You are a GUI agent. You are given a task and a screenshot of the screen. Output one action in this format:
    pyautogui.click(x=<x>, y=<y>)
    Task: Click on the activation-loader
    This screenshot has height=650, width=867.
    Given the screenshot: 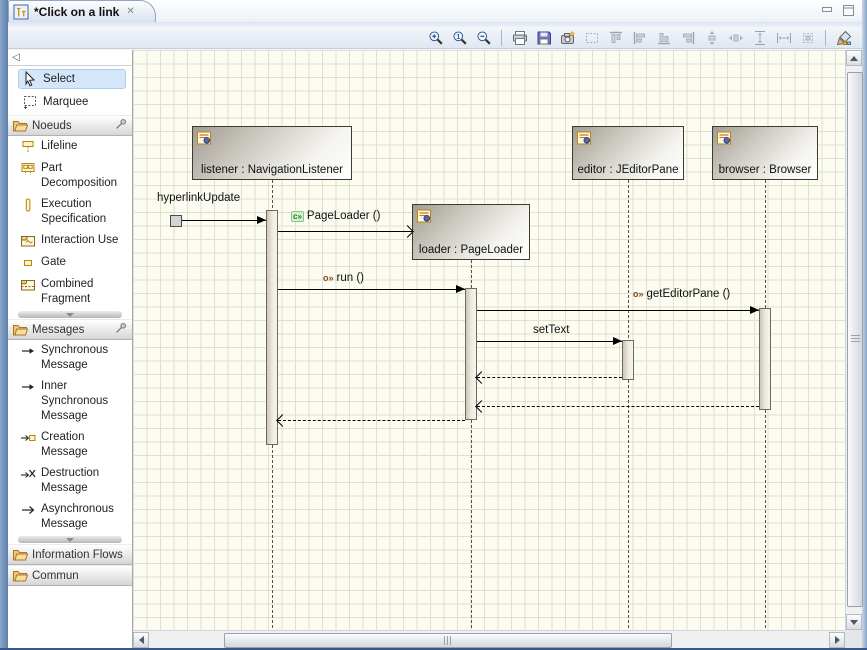 What is the action you would take?
    pyautogui.click(x=471, y=354)
    